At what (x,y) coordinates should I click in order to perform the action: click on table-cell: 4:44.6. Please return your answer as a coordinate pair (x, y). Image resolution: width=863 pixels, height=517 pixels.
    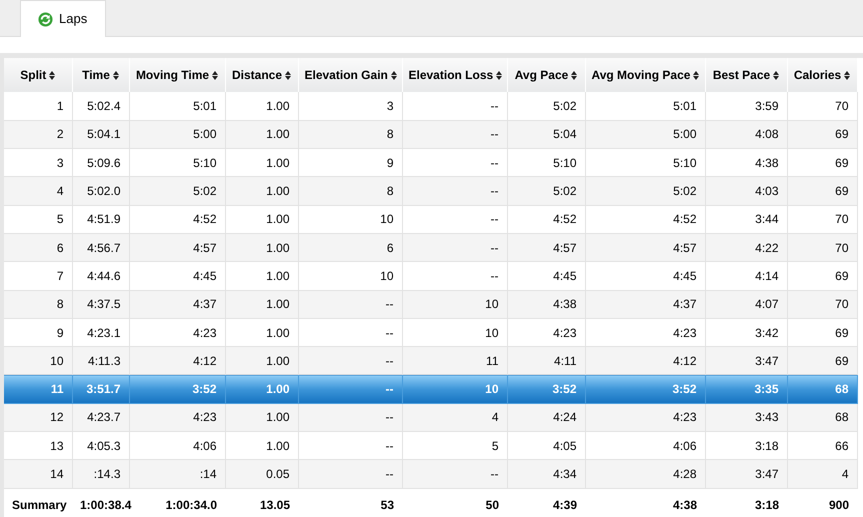
    Looking at the image, I should click on (100, 276).